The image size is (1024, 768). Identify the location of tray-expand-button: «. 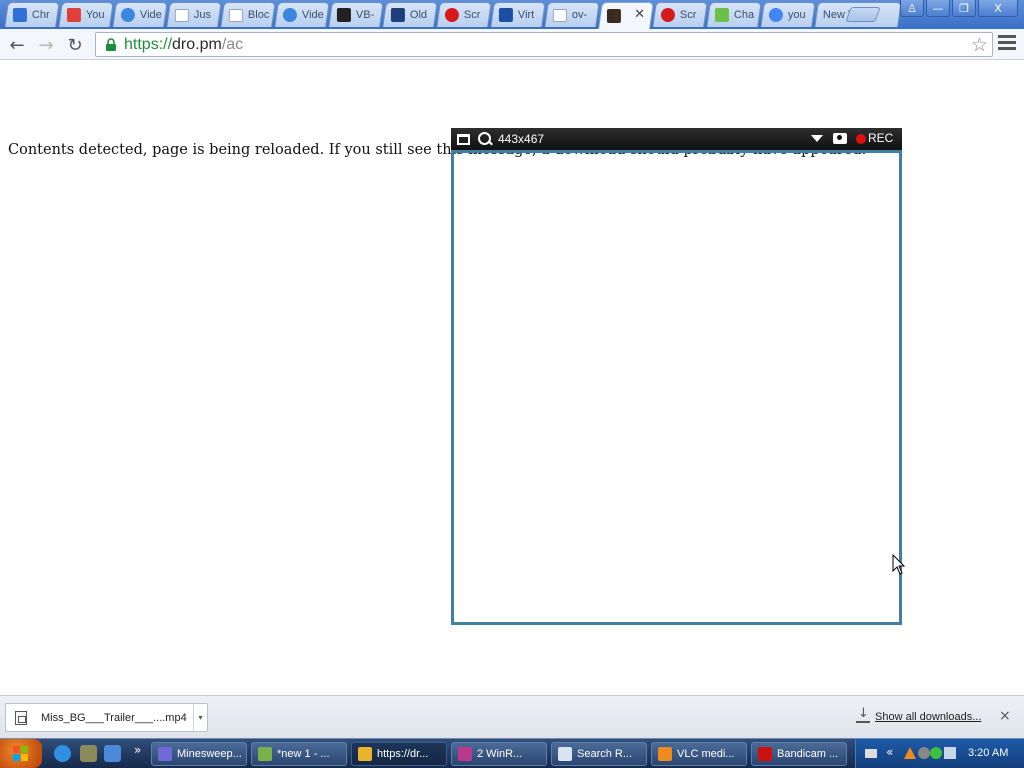
(889, 752).